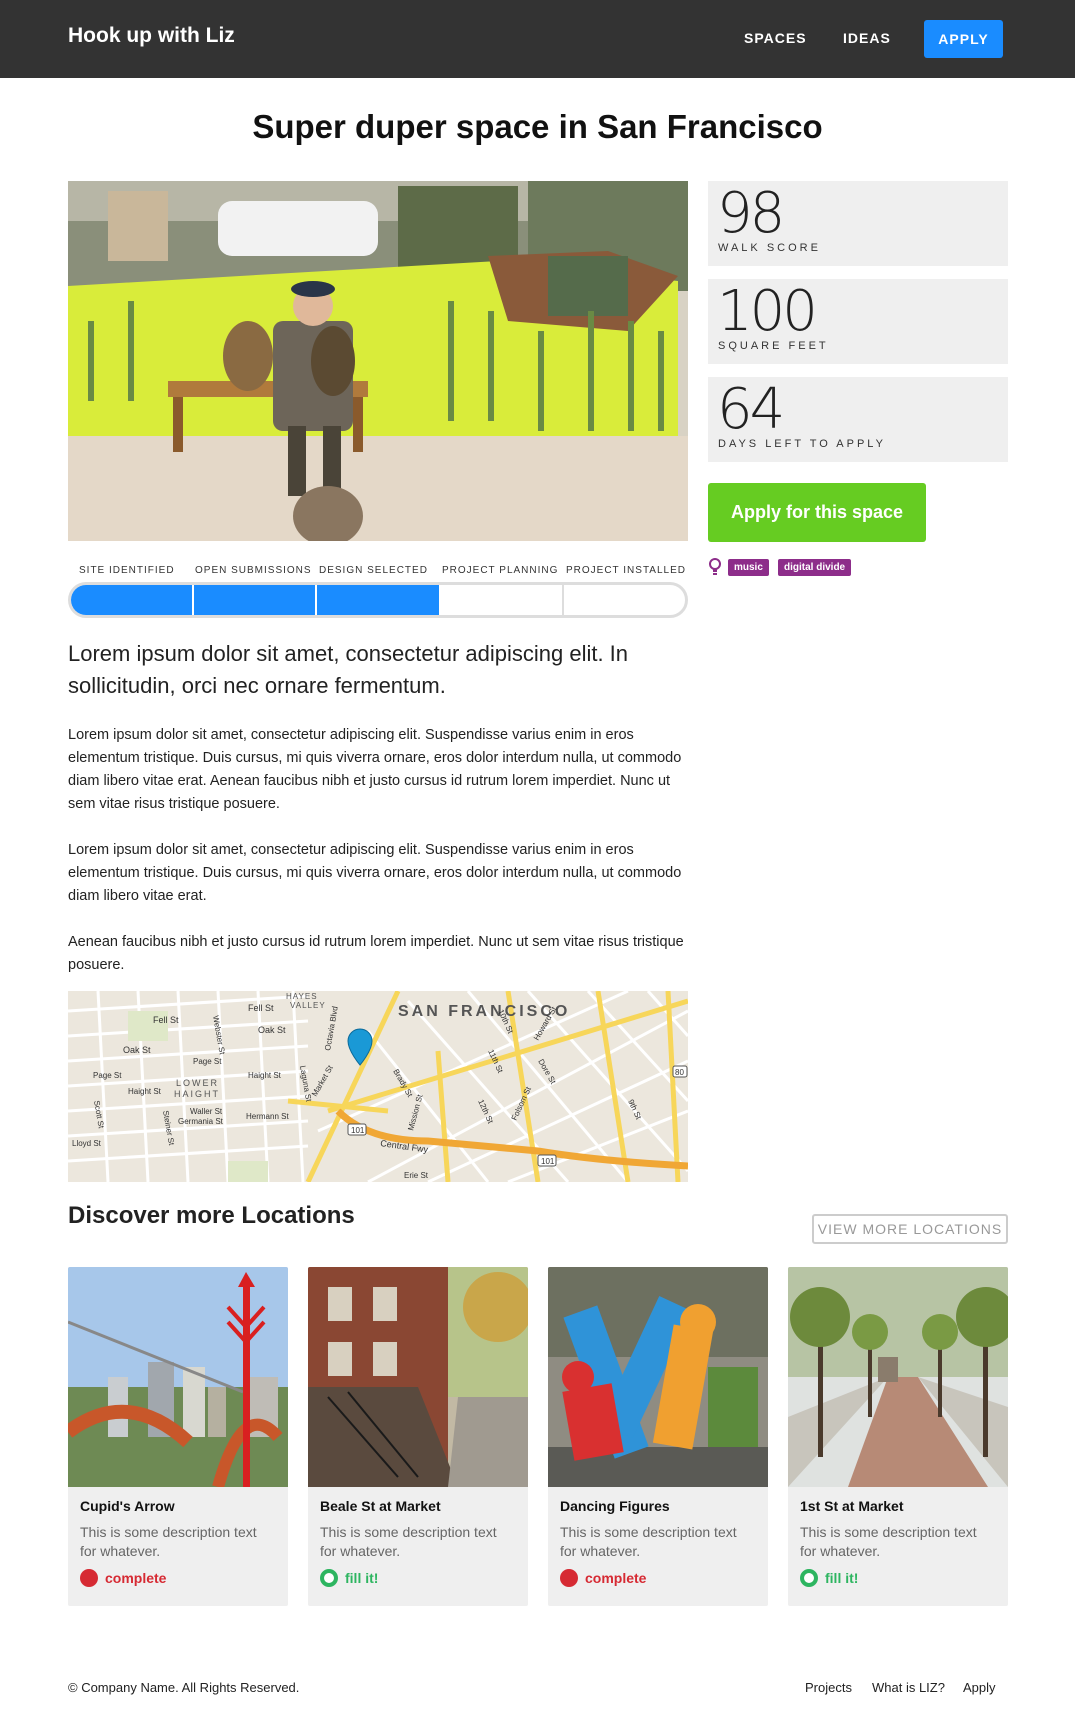 The width and height of the screenshot is (1075, 1722). What do you see at coordinates (615, 1506) in the screenshot?
I see `location-card-title: Dancing Figures` at bounding box center [615, 1506].